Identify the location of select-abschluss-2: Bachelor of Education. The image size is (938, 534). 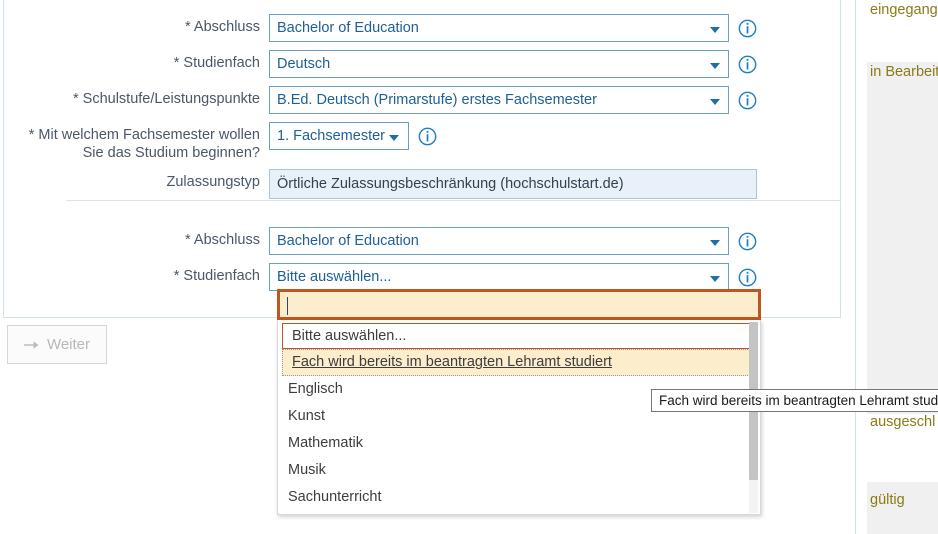
(499, 241).